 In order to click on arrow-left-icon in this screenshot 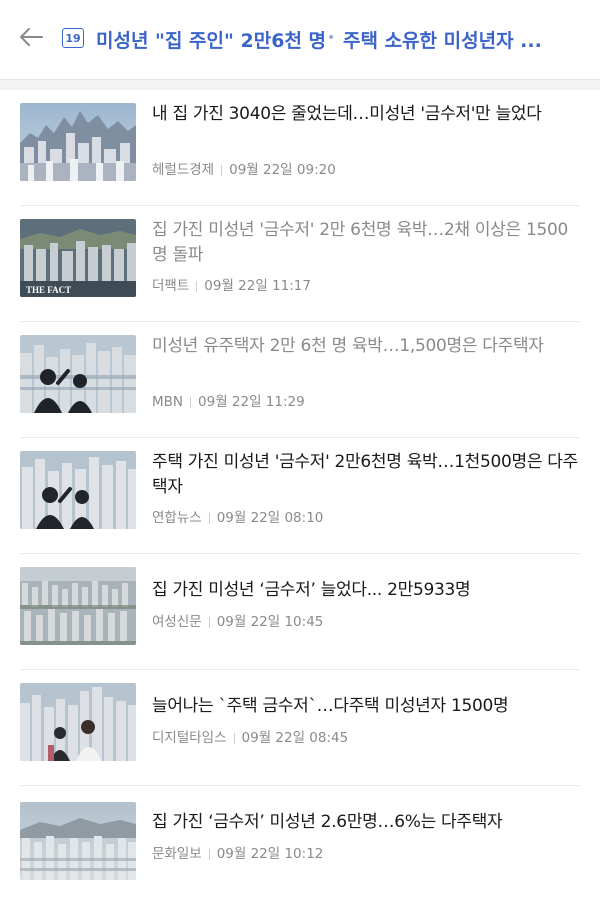, I will do `click(31, 37)`.